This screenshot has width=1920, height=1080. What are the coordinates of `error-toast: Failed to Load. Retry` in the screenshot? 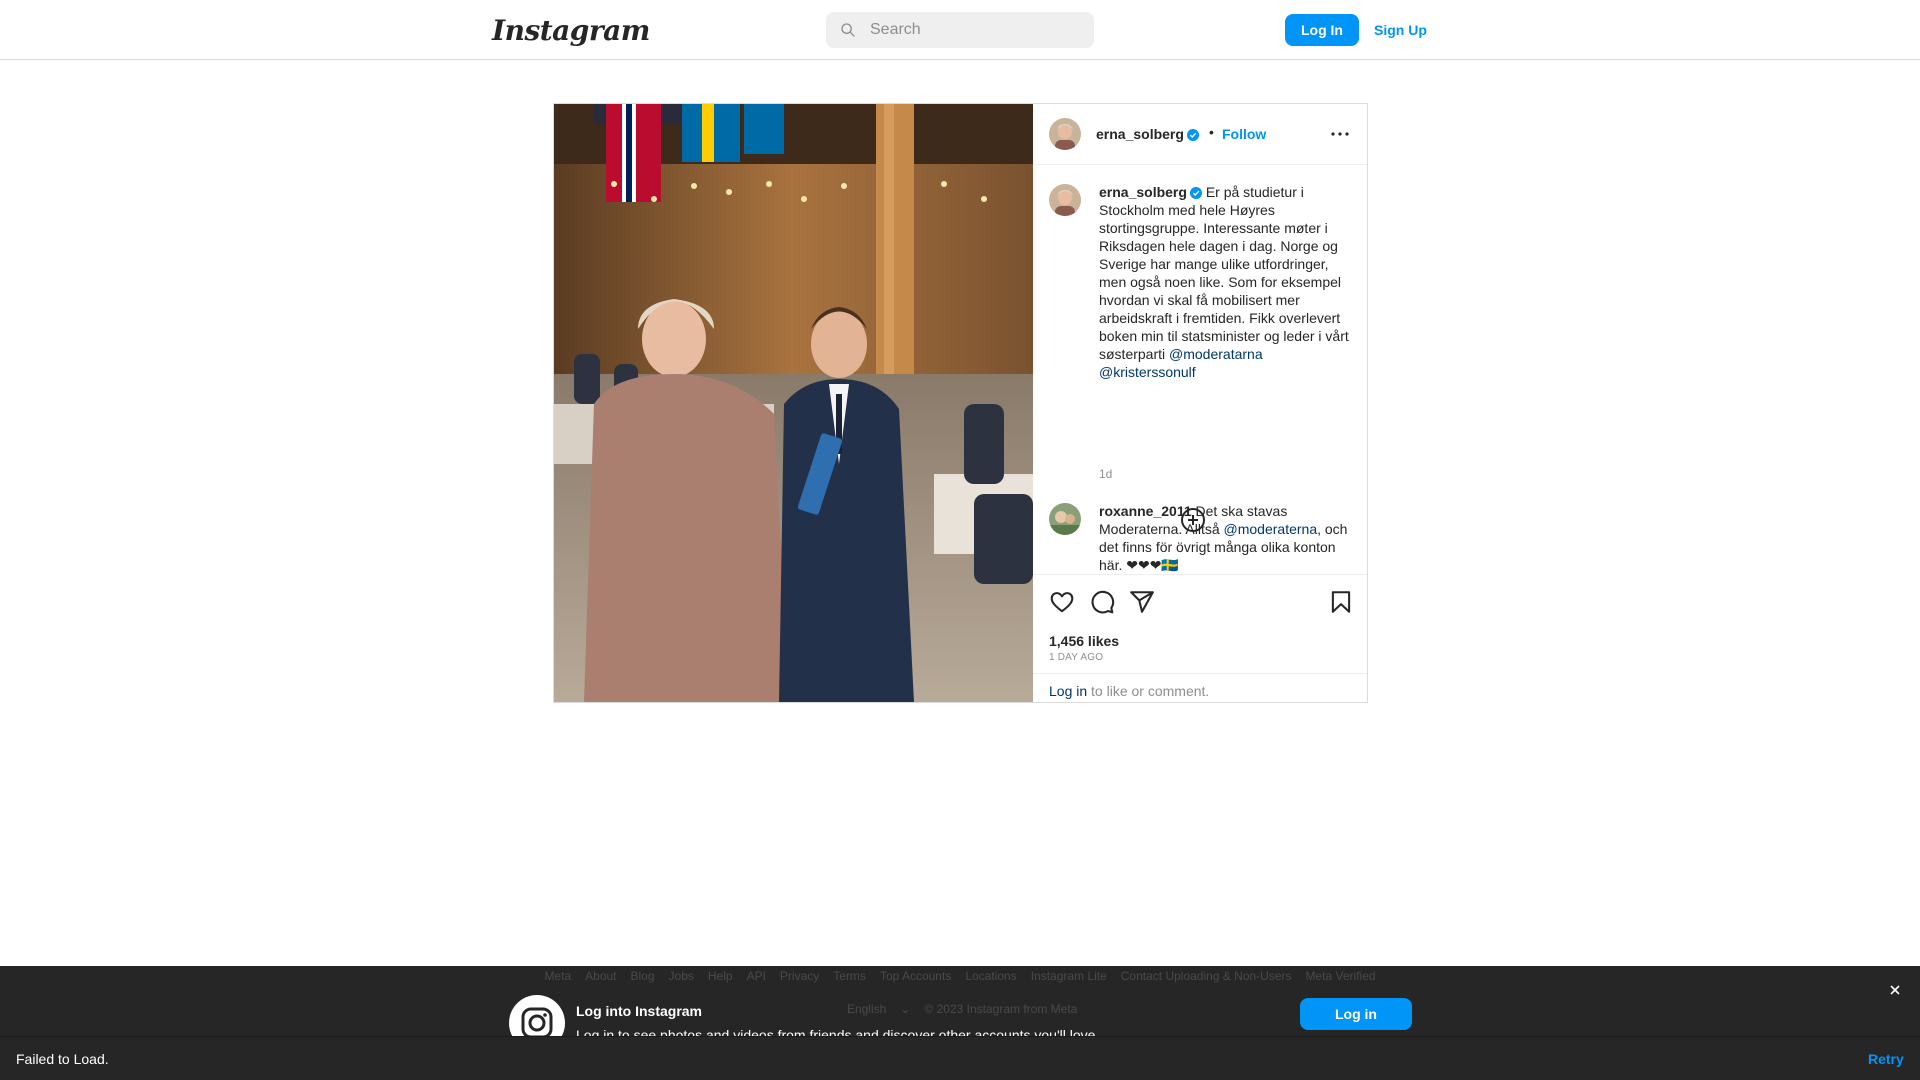 It's located at (960, 1058).